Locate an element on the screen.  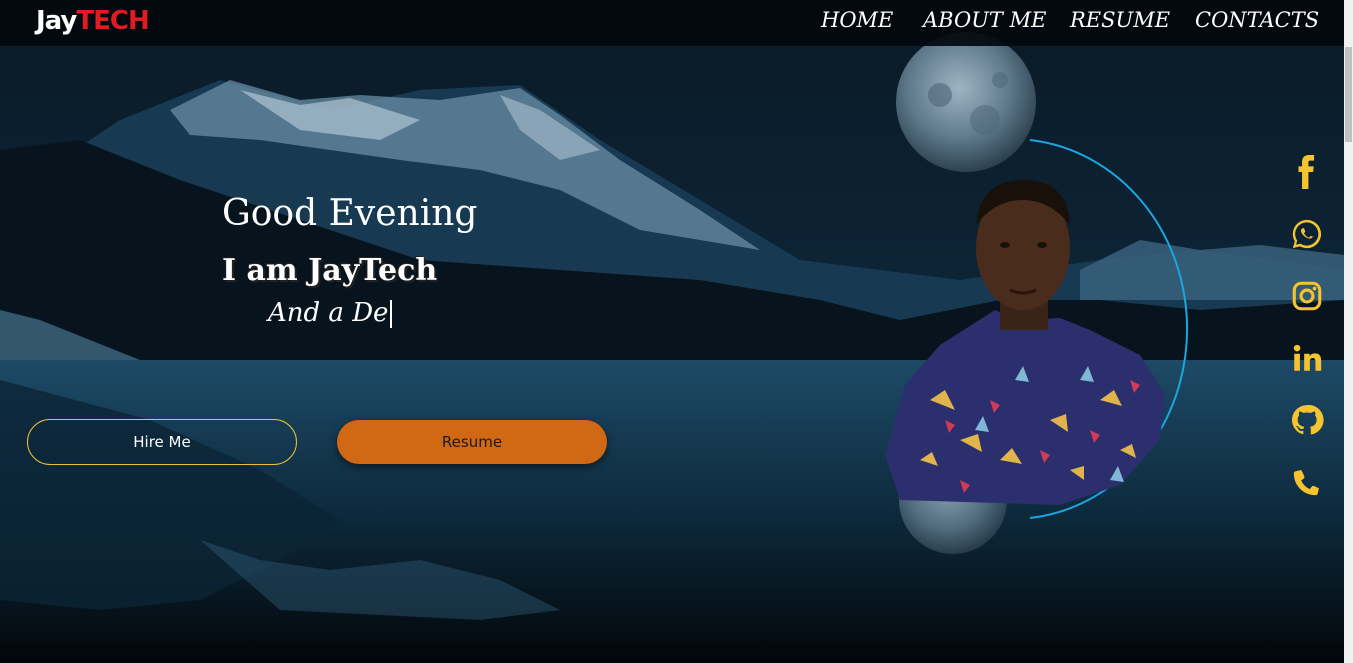
whatsapp-icon is located at coordinates (1307, 234).